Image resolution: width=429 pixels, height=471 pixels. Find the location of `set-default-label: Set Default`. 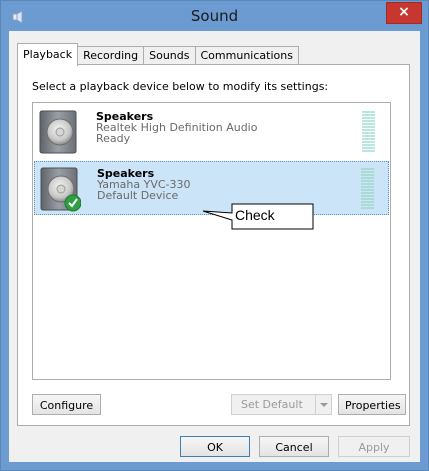

set-default-label: Set Default is located at coordinates (272, 404).